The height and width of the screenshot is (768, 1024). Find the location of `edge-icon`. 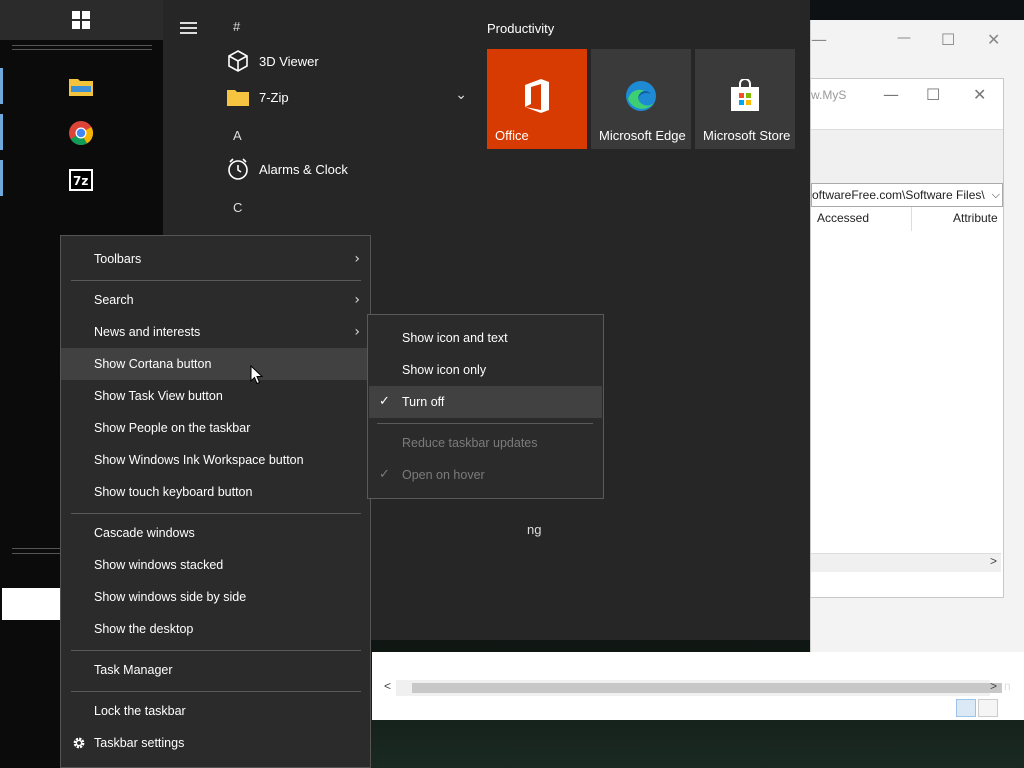

edge-icon is located at coordinates (641, 96).